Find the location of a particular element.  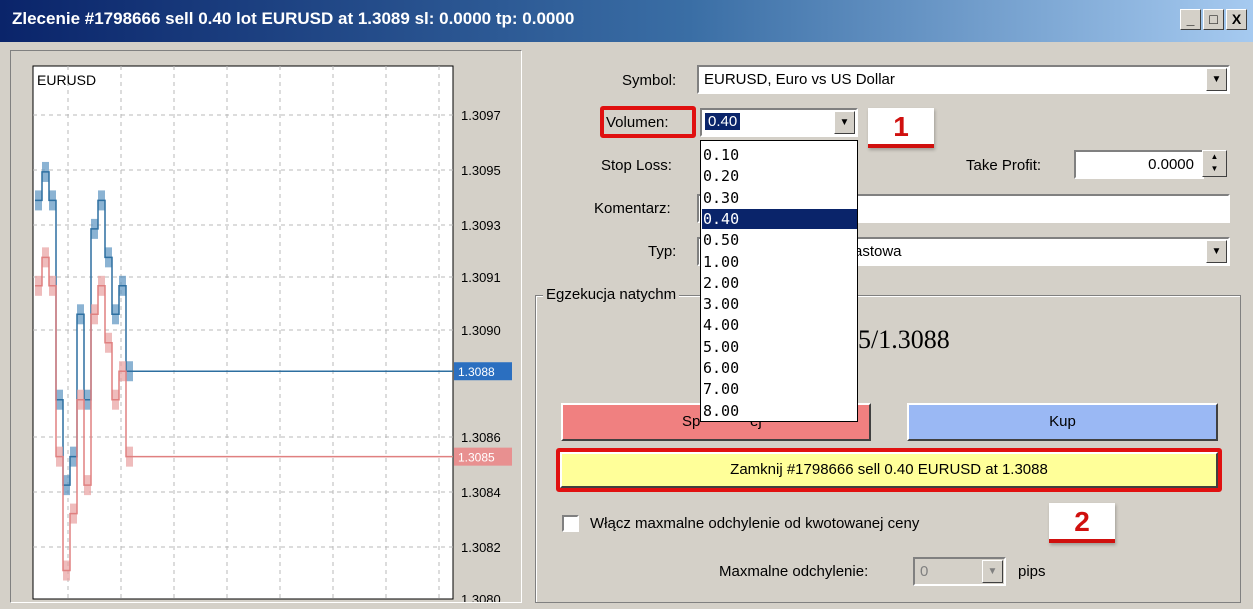

deviation-value: 0 is located at coordinates (924, 571).